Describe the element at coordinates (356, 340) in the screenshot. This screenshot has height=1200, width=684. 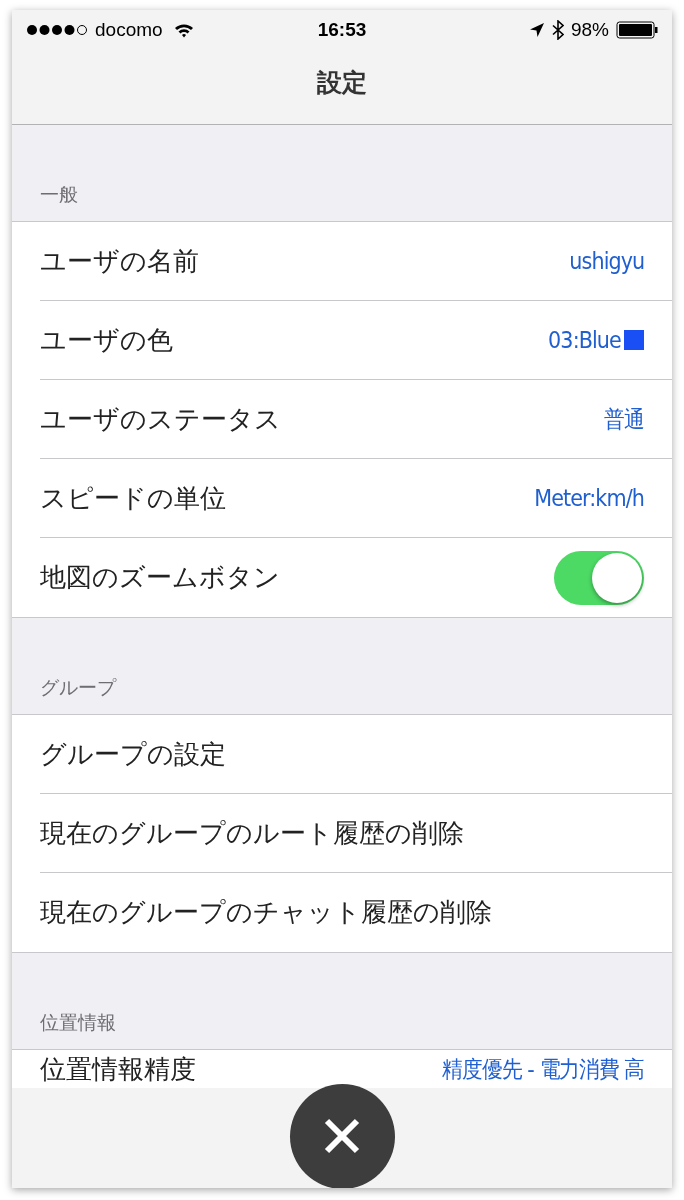
I see `settings-row: ユーザの色 03:Blue` at that location.